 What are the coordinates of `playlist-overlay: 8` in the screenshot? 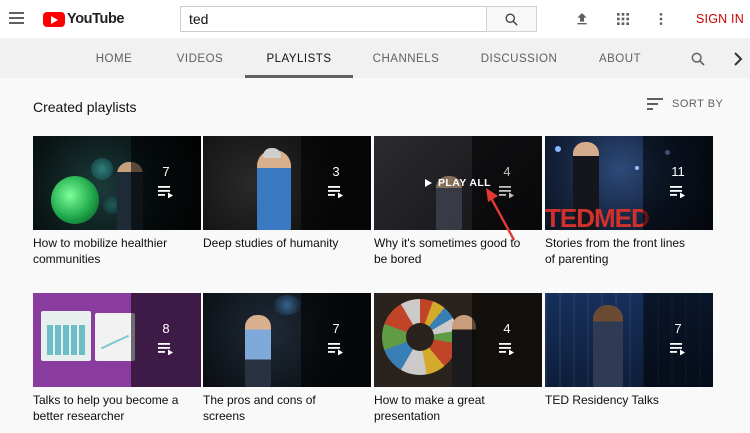 It's located at (166, 340).